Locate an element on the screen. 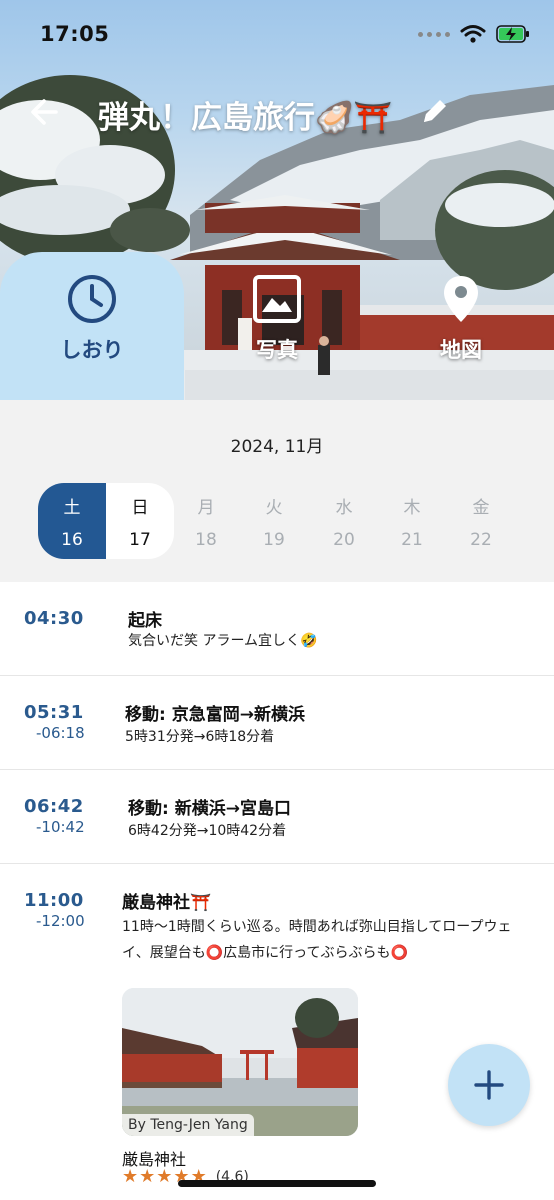  day-mon: 月 18 is located at coordinates (206, 521).